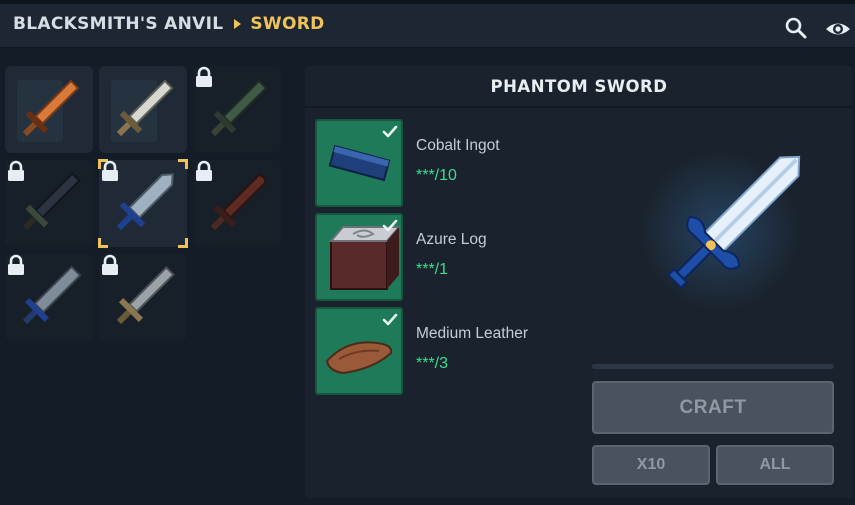 Image resolution: width=855 pixels, height=505 pixels. Describe the element at coordinates (472, 333) in the screenshot. I see `ingredient-name: Medium Leather` at that location.